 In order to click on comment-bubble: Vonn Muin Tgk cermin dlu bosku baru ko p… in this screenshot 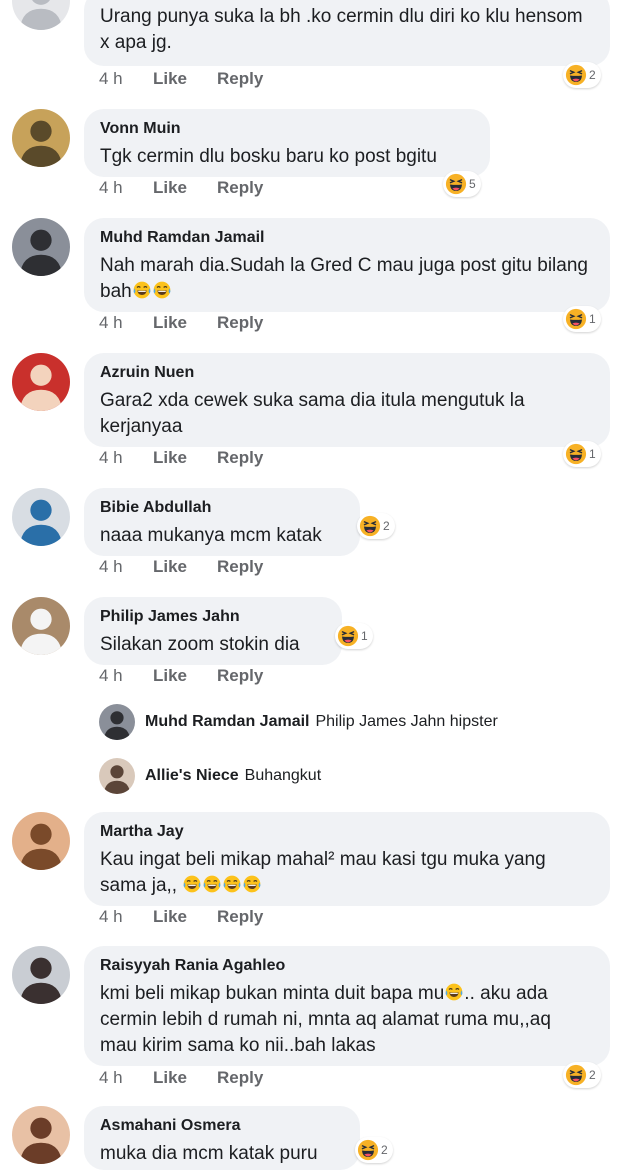, I will do `click(287, 143)`.